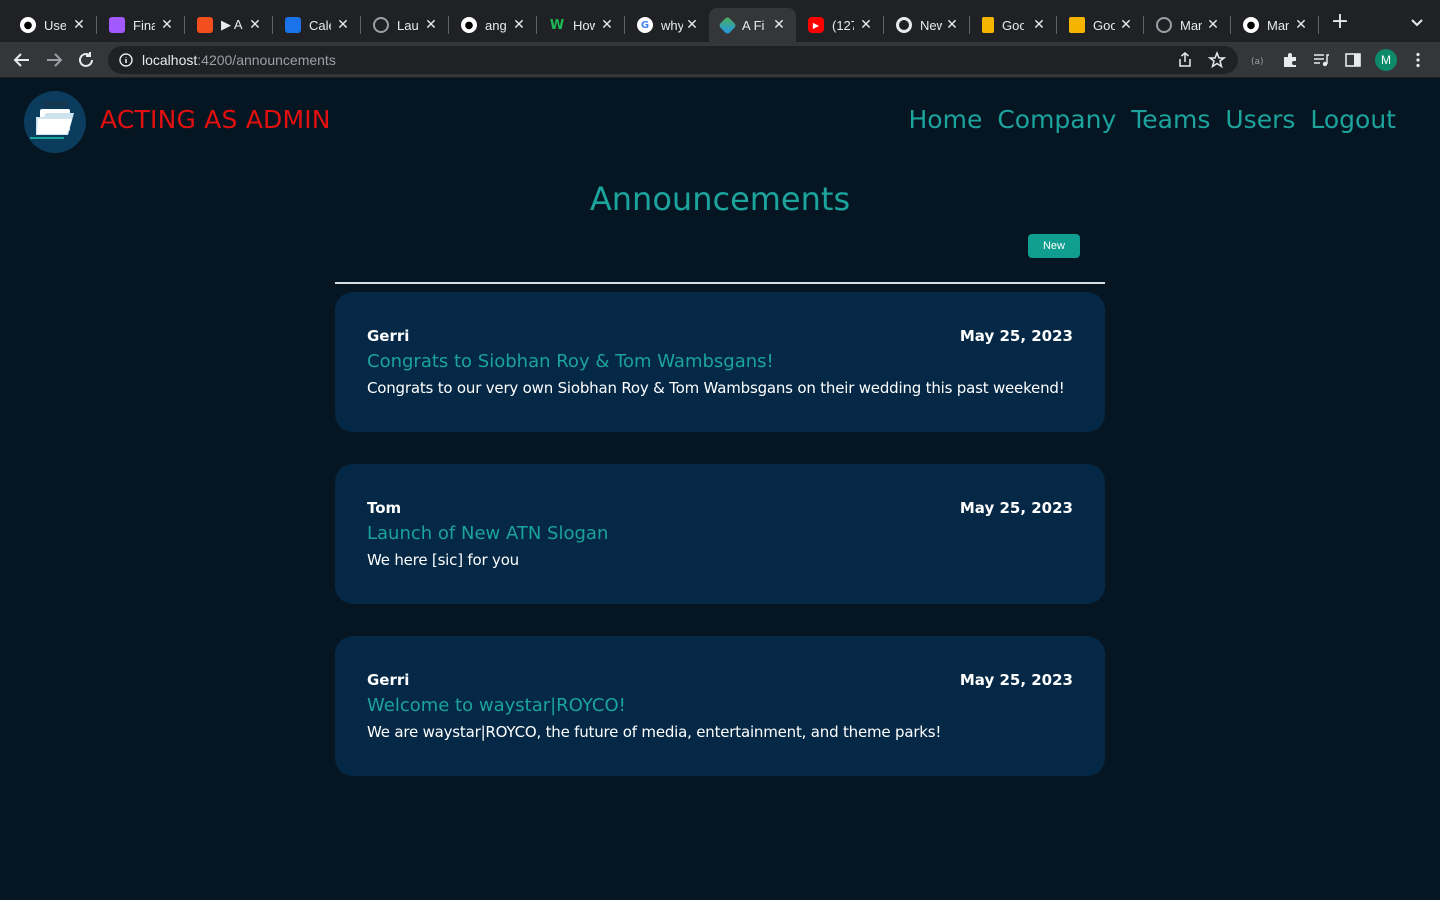 The width and height of the screenshot is (1440, 900). What do you see at coordinates (52, 25) in the screenshot?
I see `browser-tab: ● Use ✕` at bounding box center [52, 25].